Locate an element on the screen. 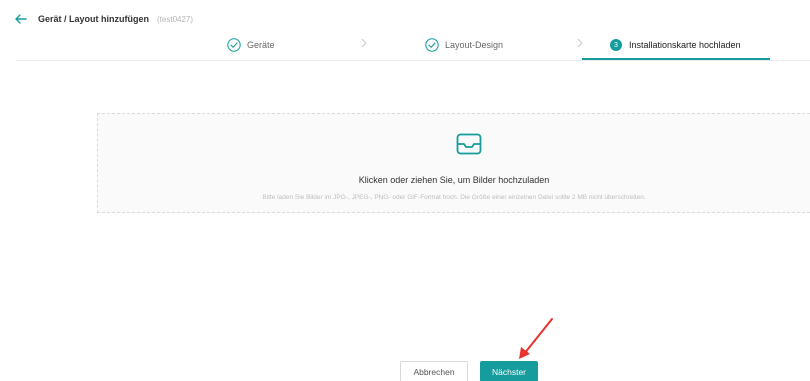 The height and width of the screenshot is (381, 810). page-subtitle: (test0427) is located at coordinates (175, 19).